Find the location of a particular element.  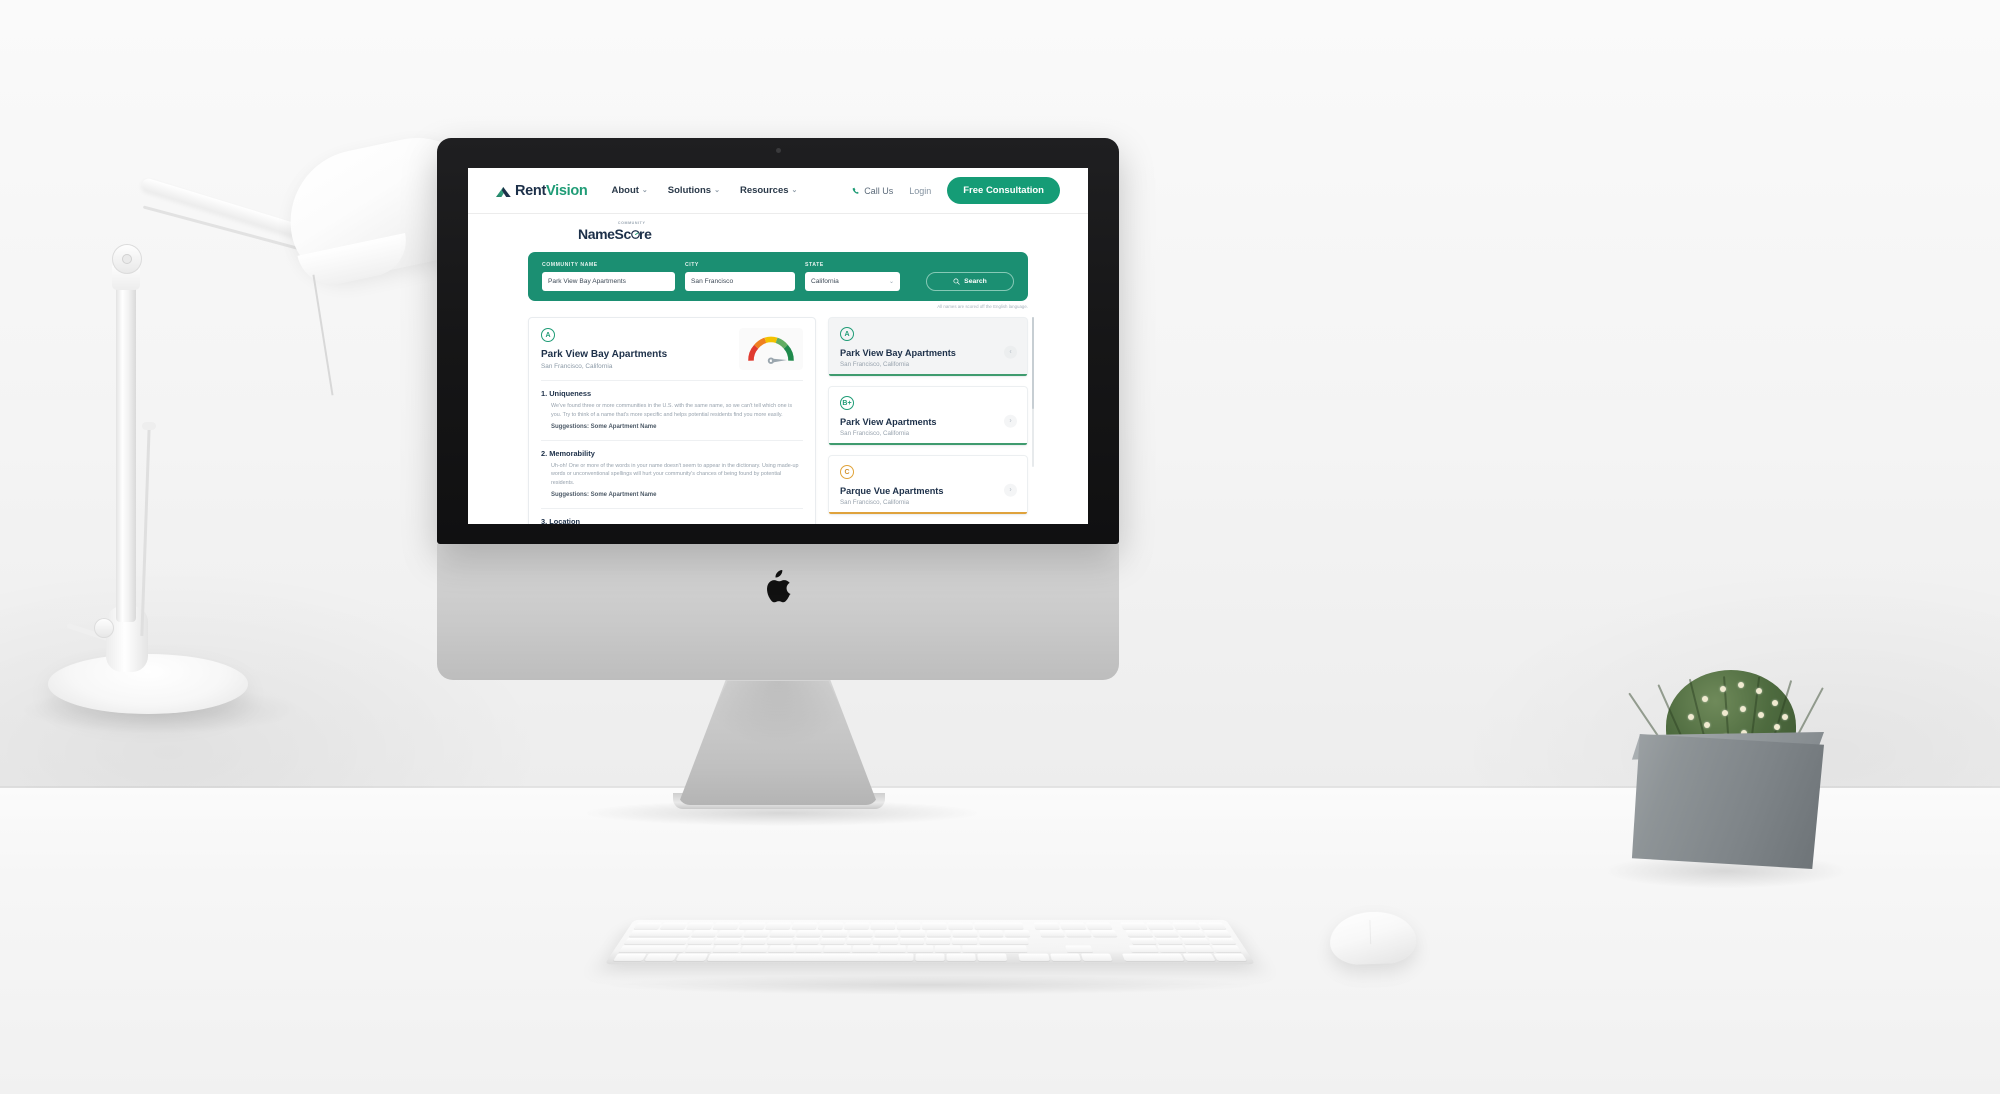

namescore-tool: COMMUNITY NameSc o re COMMUNITY NAME is located at coordinates (778, 369).